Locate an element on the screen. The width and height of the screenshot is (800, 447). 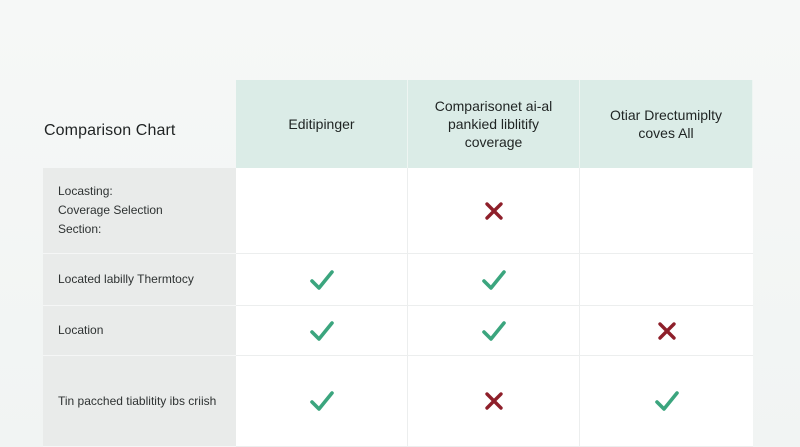
title-cell: Comparison Chart is located at coordinates (139, 124).